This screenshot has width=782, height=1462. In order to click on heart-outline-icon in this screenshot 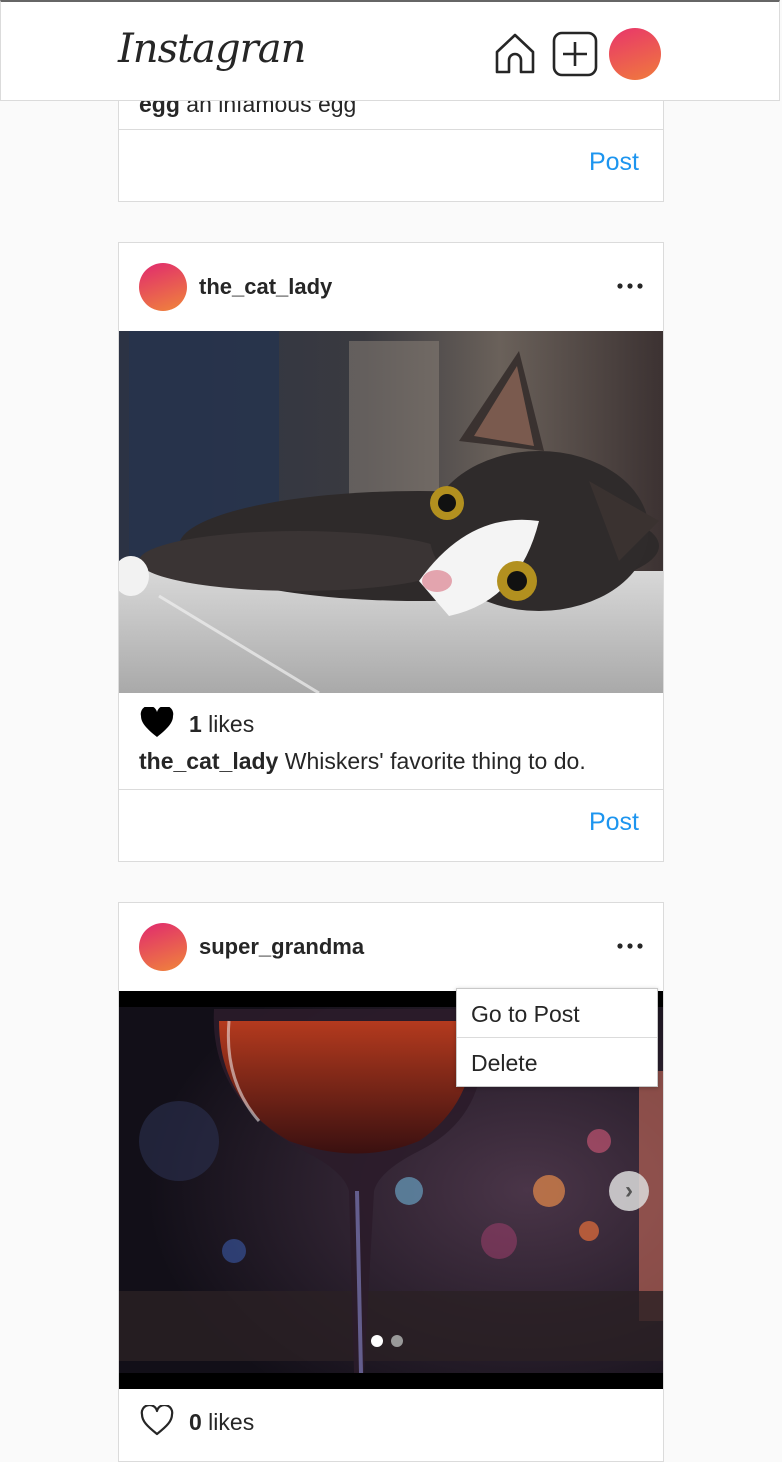, I will do `click(157, 1420)`.